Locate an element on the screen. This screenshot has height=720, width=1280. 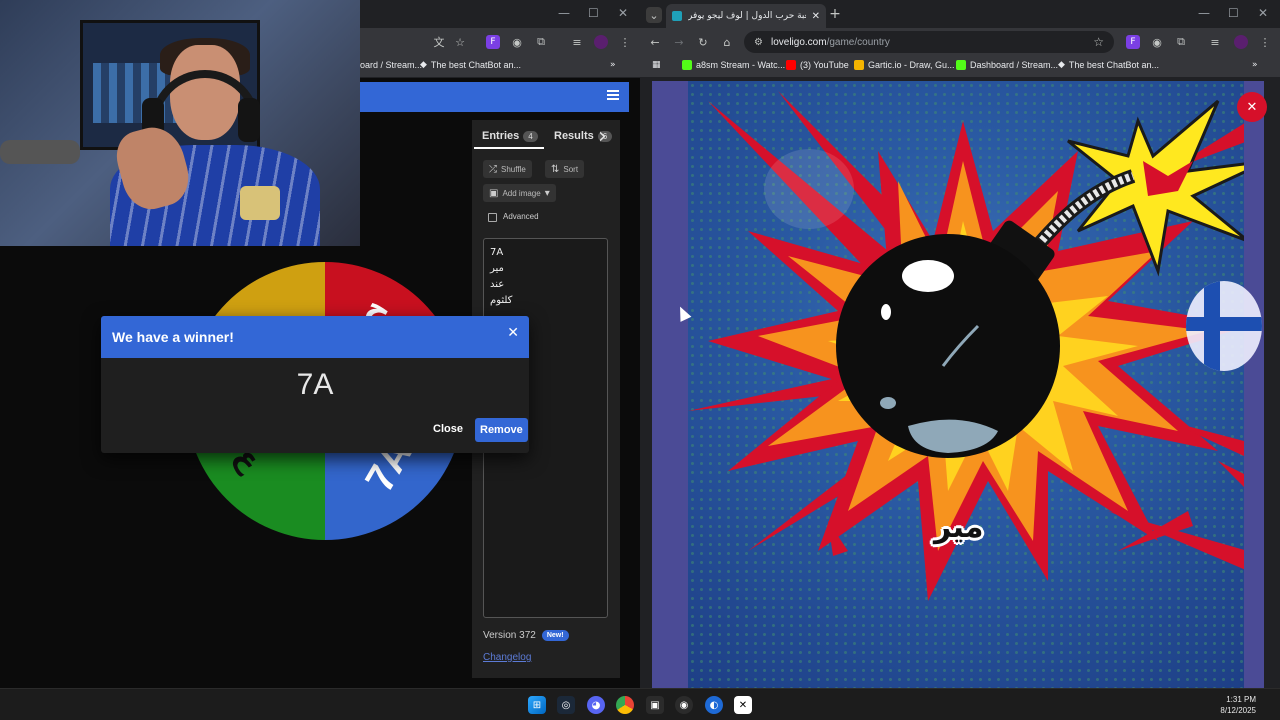
reload-icon: ↻ is located at coordinates (703, 42).